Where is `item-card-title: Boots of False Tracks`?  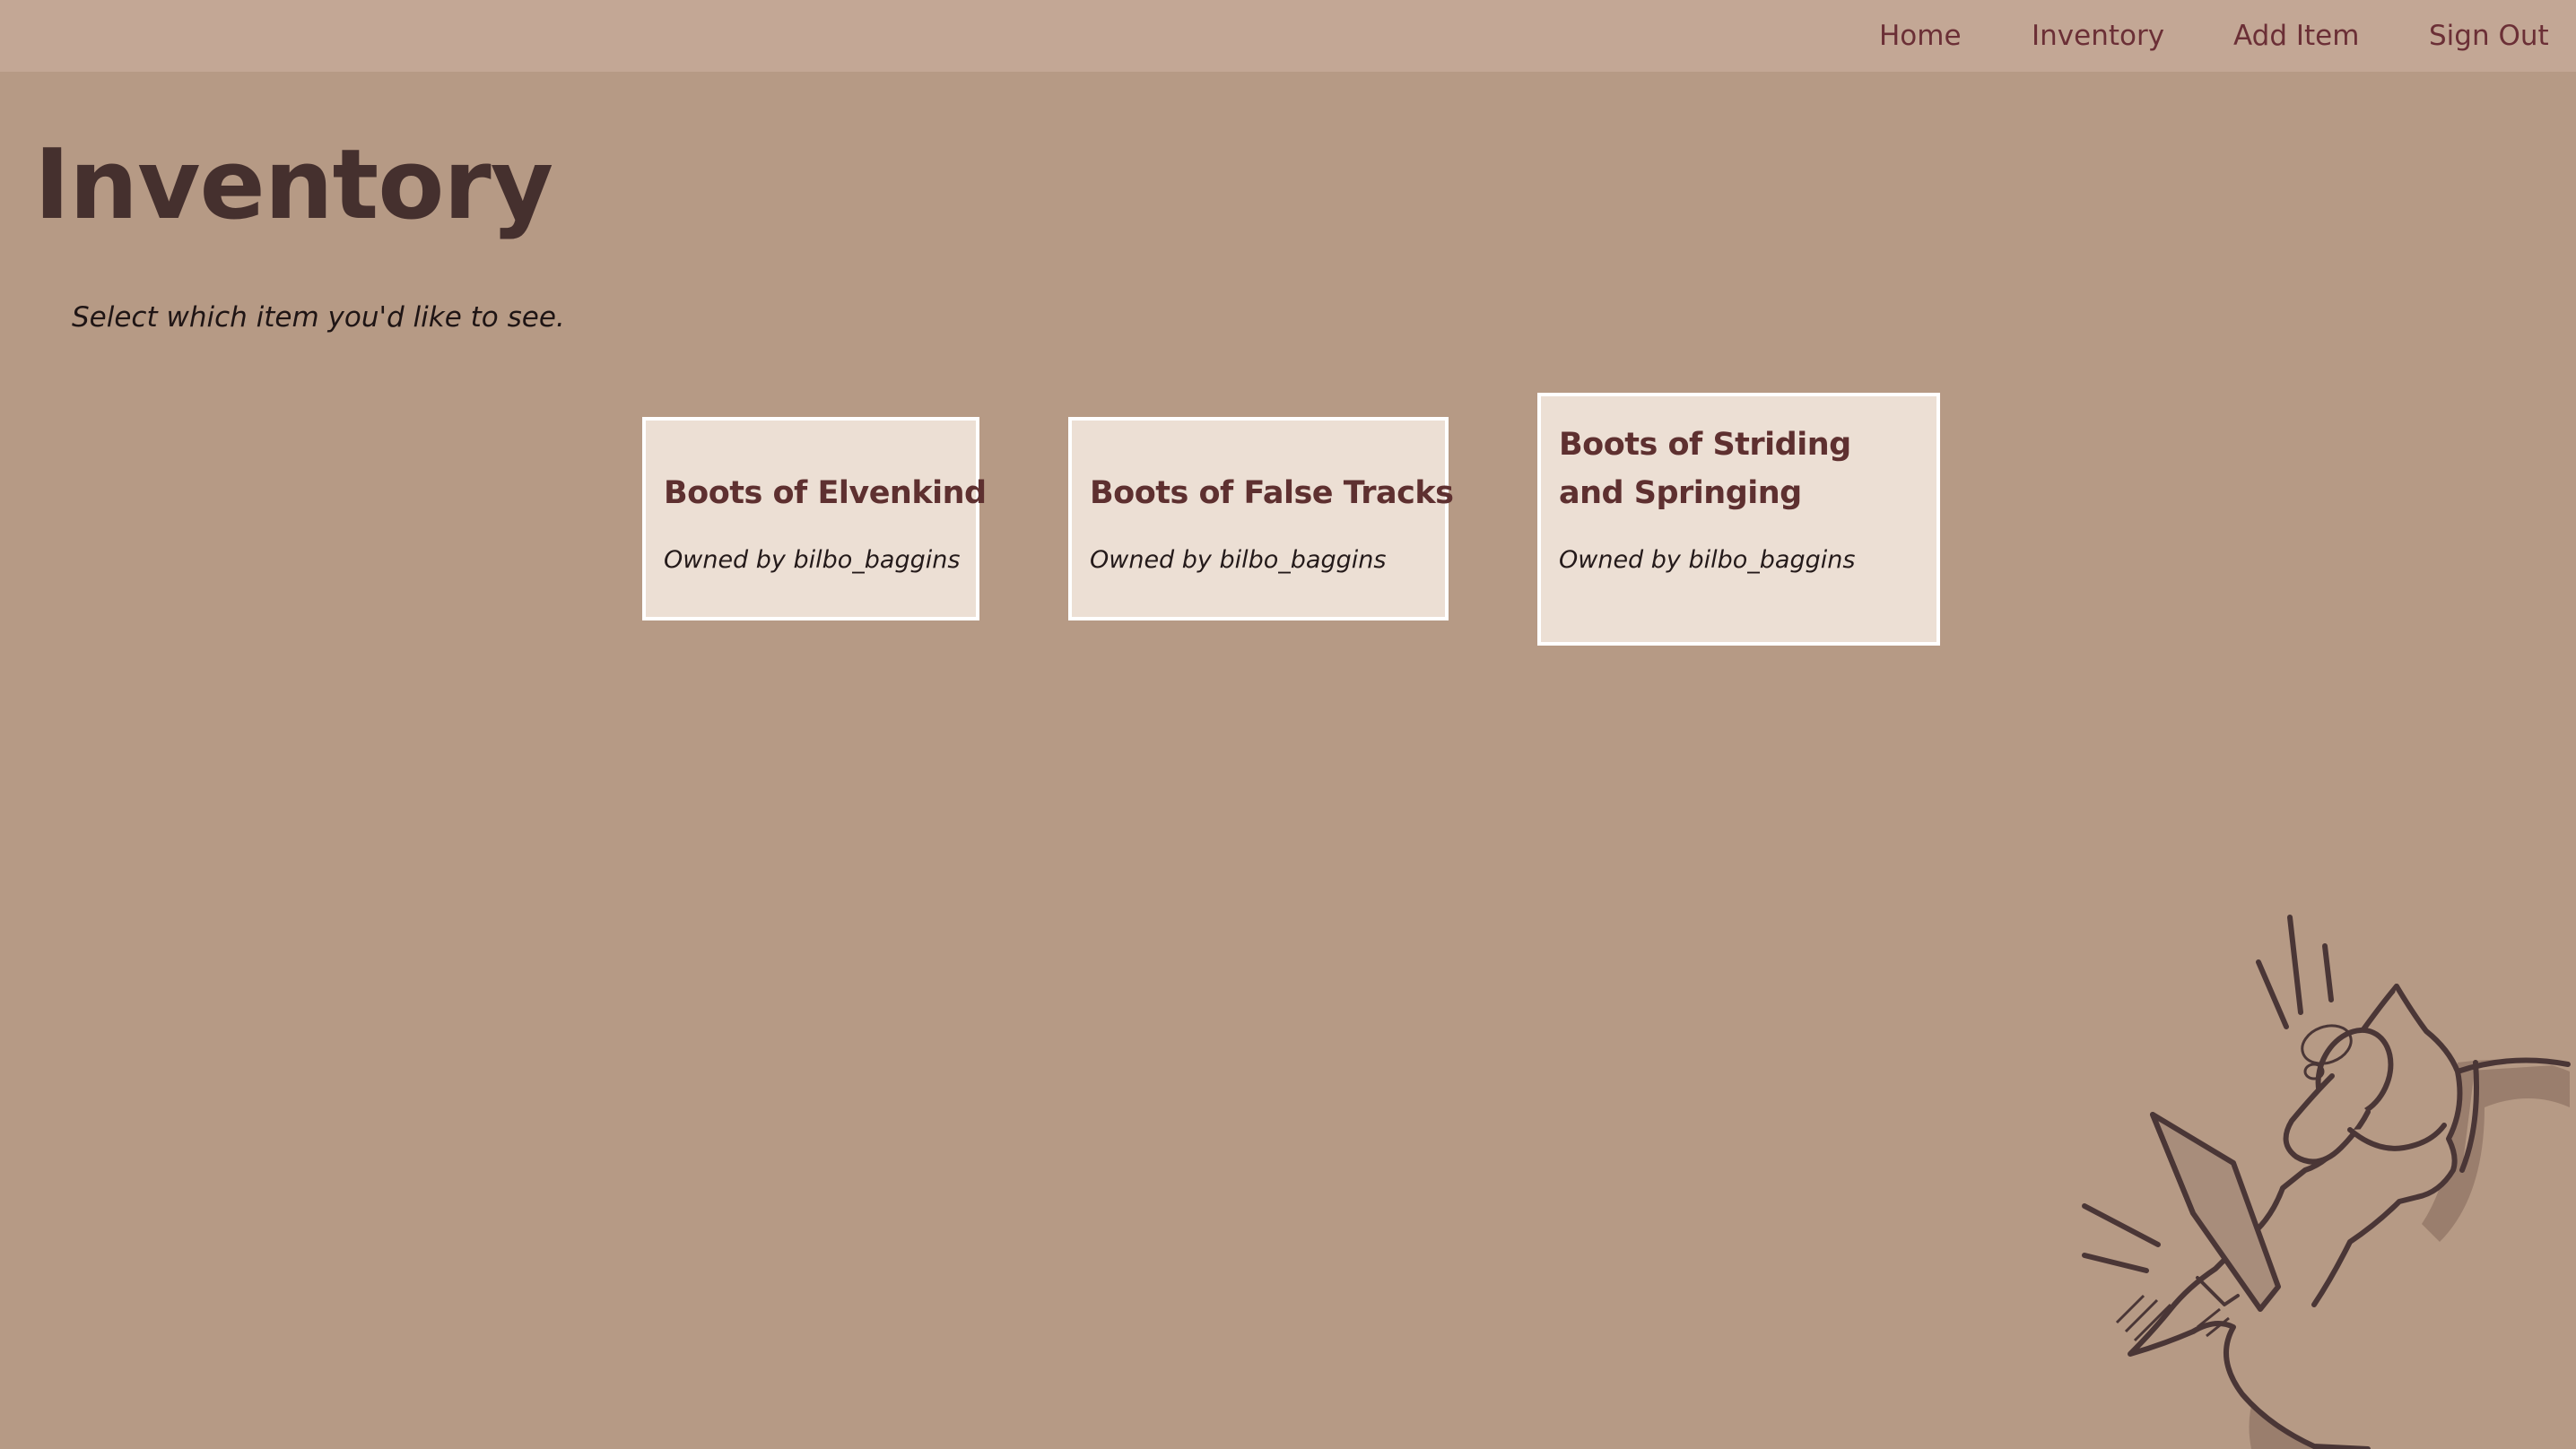 item-card-title: Boots of False Tracks is located at coordinates (1272, 493).